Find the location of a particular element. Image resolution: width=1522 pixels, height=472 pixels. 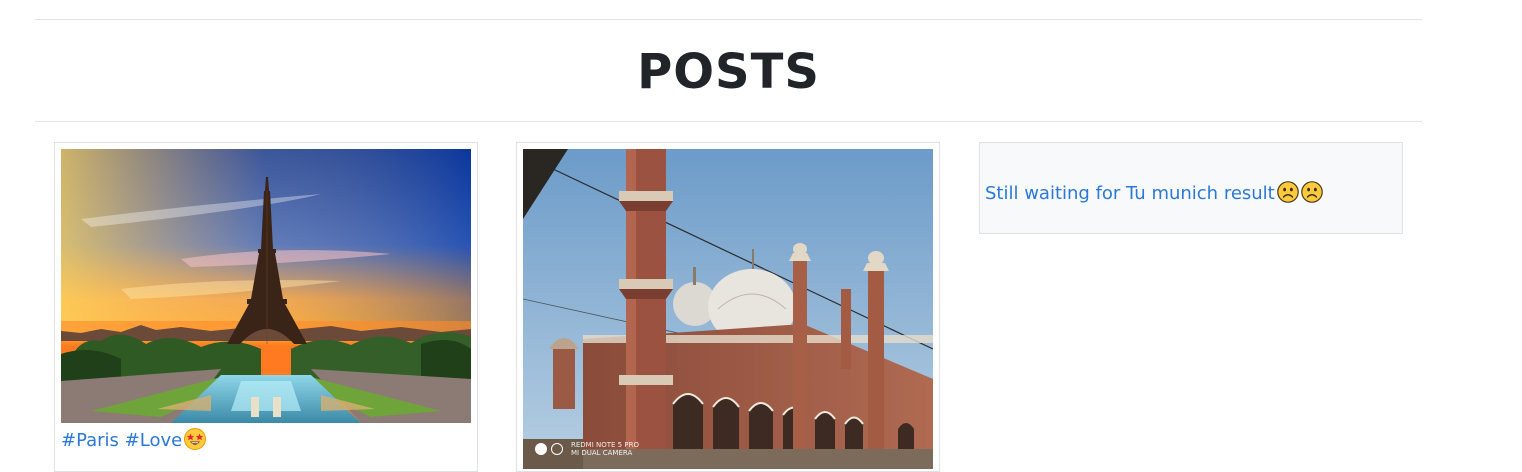

status-text: Still waiting for Tu munich result is located at coordinates (1130, 193).